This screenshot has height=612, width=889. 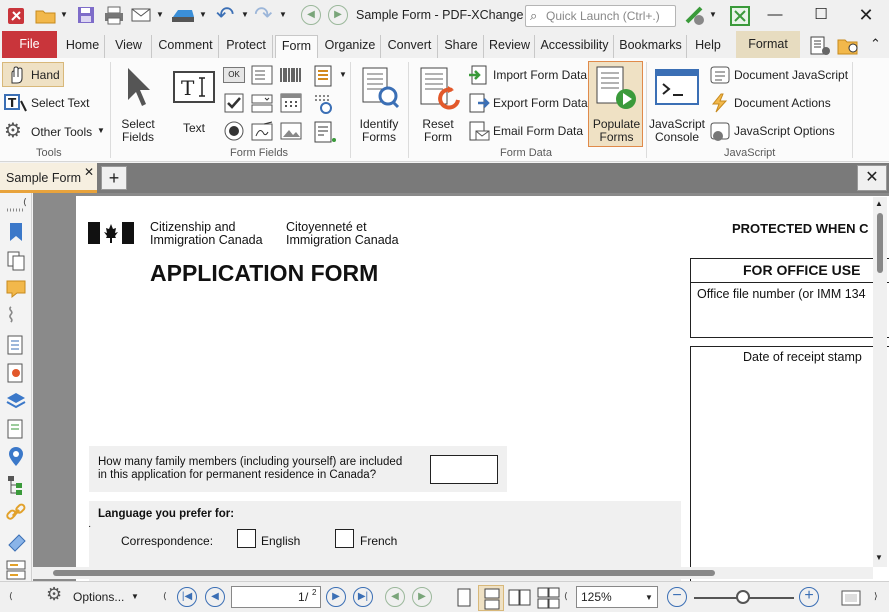 What do you see at coordinates (549, 598) in the screenshot?
I see `facing-continuous-icon` at bounding box center [549, 598].